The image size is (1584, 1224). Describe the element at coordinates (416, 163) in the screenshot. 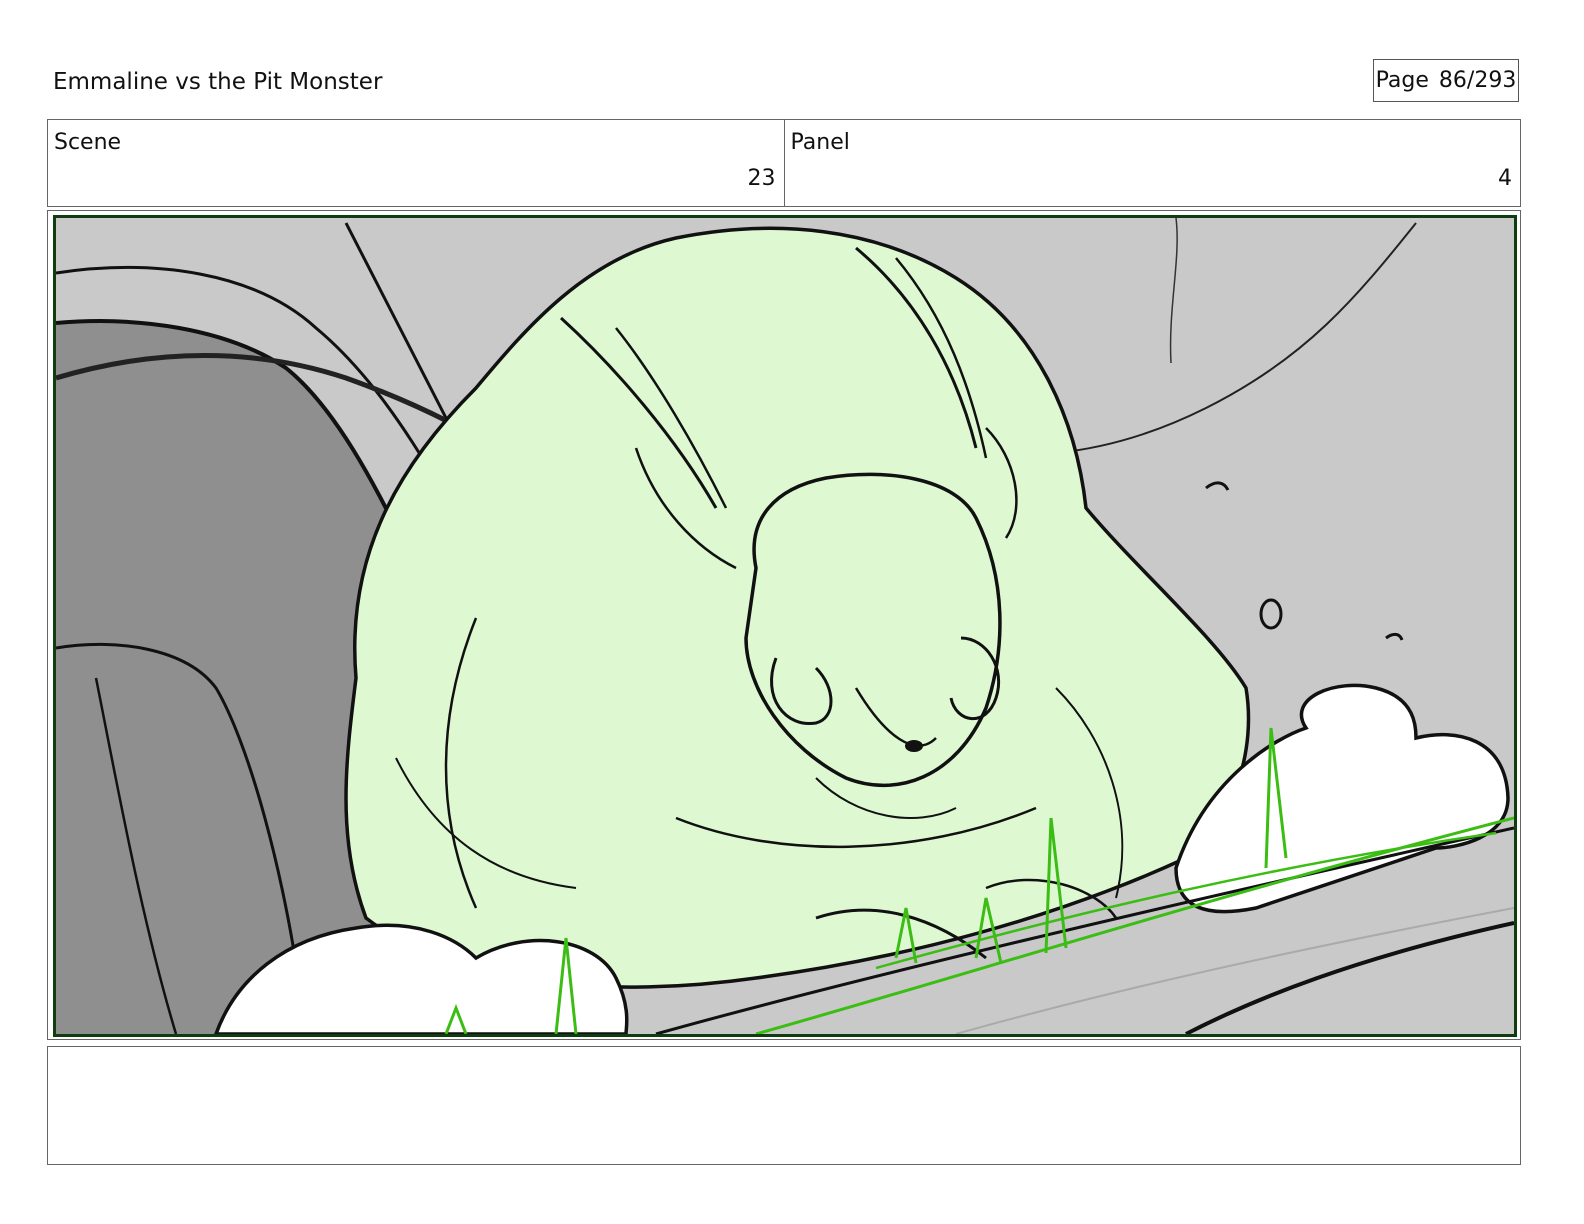

I see `scene-cell: Scene 23` at that location.